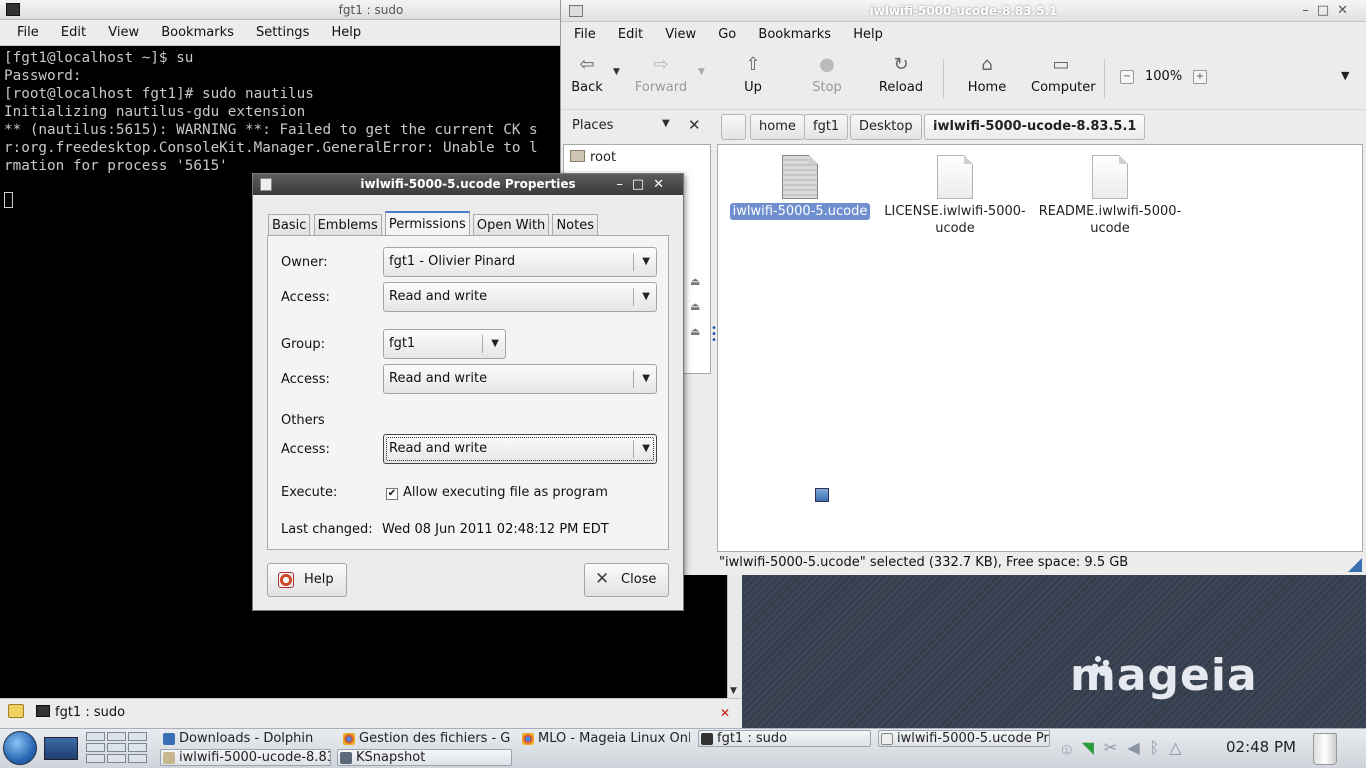 The image size is (1366, 768). I want to click on breadcrumb-fgt1: fgt1, so click(826, 127).